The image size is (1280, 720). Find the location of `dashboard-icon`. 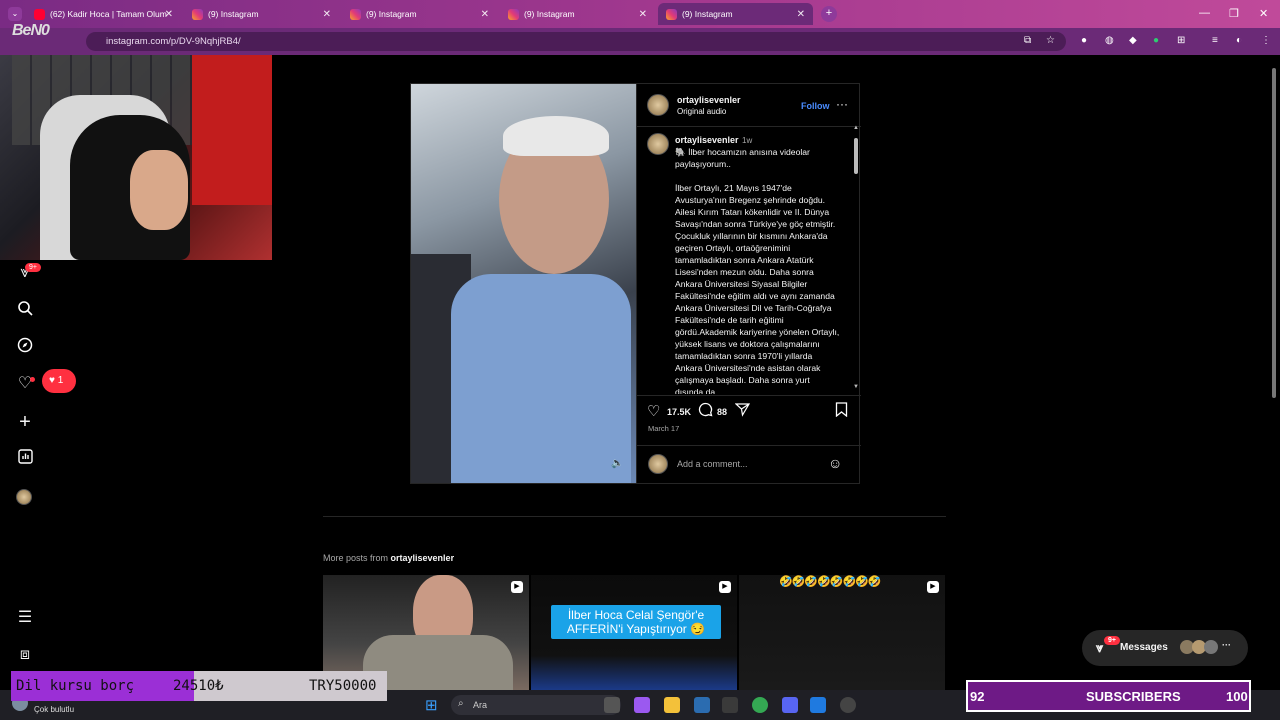

dashboard-icon is located at coordinates (25, 459).